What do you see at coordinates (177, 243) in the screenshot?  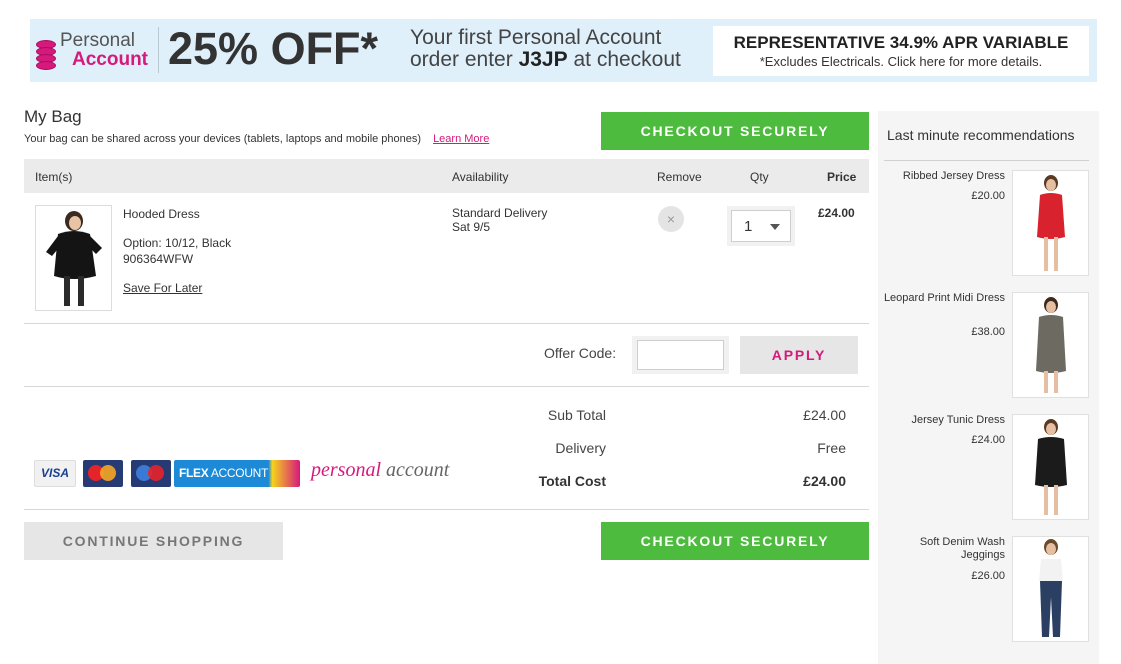 I see `product-option: Option: 10/12, Black` at bounding box center [177, 243].